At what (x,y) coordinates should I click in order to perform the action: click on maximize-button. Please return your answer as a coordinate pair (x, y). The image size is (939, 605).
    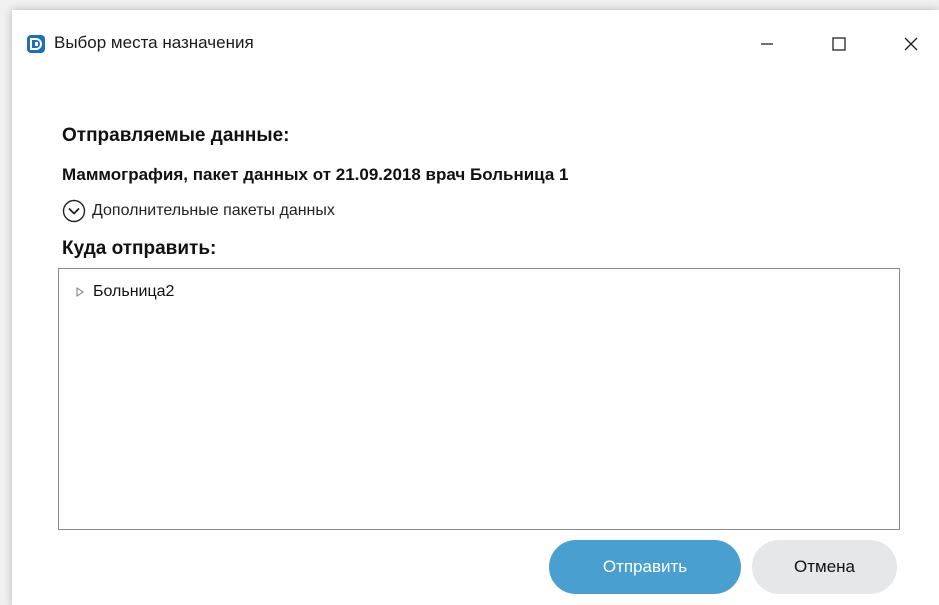
    Looking at the image, I should click on (839, 44).